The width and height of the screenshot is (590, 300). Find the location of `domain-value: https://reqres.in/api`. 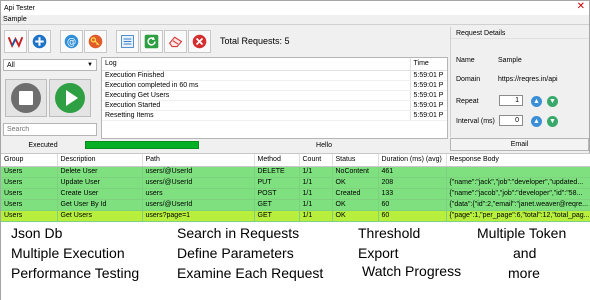

domain-value: https://reqres.in/api is located at coordinates (528, 79).